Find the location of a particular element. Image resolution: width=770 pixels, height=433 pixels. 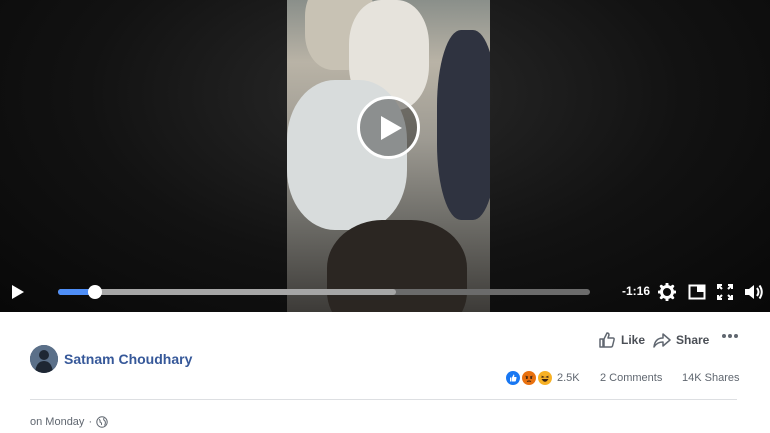

big-play-button is located at coordinates (388, 127).